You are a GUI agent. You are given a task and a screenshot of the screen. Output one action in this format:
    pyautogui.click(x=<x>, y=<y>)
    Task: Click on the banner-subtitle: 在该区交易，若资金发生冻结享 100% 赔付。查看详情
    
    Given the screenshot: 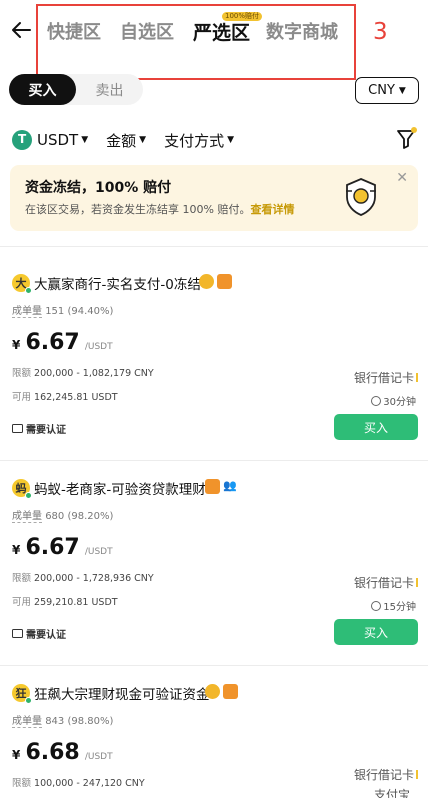 What is the action you would take?
    pyautogui.click(x=159, y=209)
    